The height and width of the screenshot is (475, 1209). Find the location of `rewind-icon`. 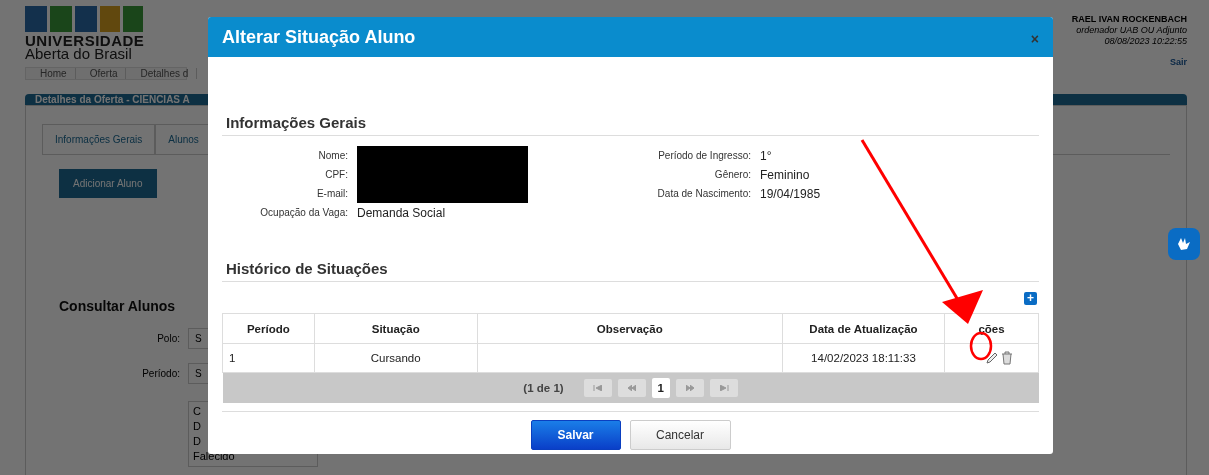

rewind-icon is located at coordinates (631, 388).